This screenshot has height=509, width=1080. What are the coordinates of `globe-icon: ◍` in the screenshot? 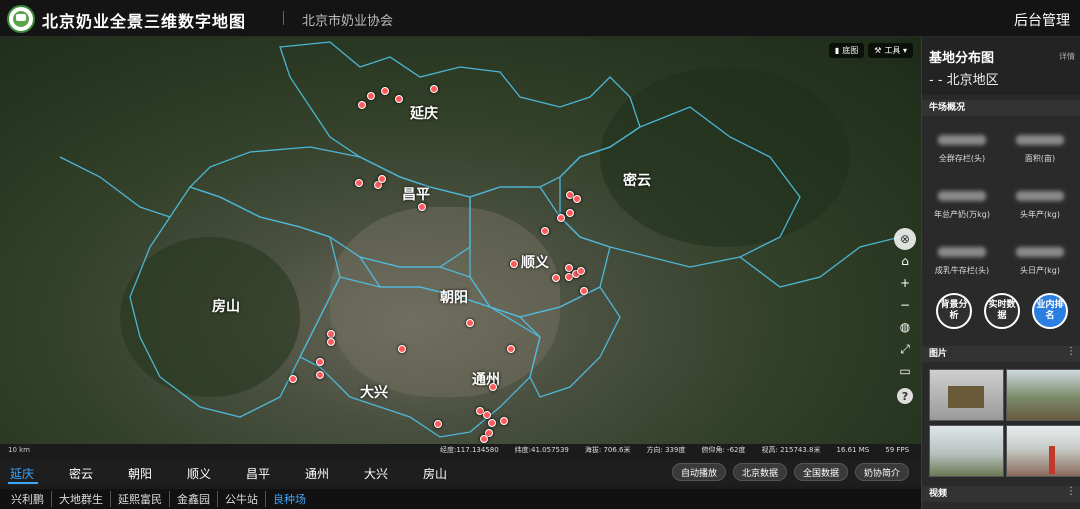 It's located at (905, 327).